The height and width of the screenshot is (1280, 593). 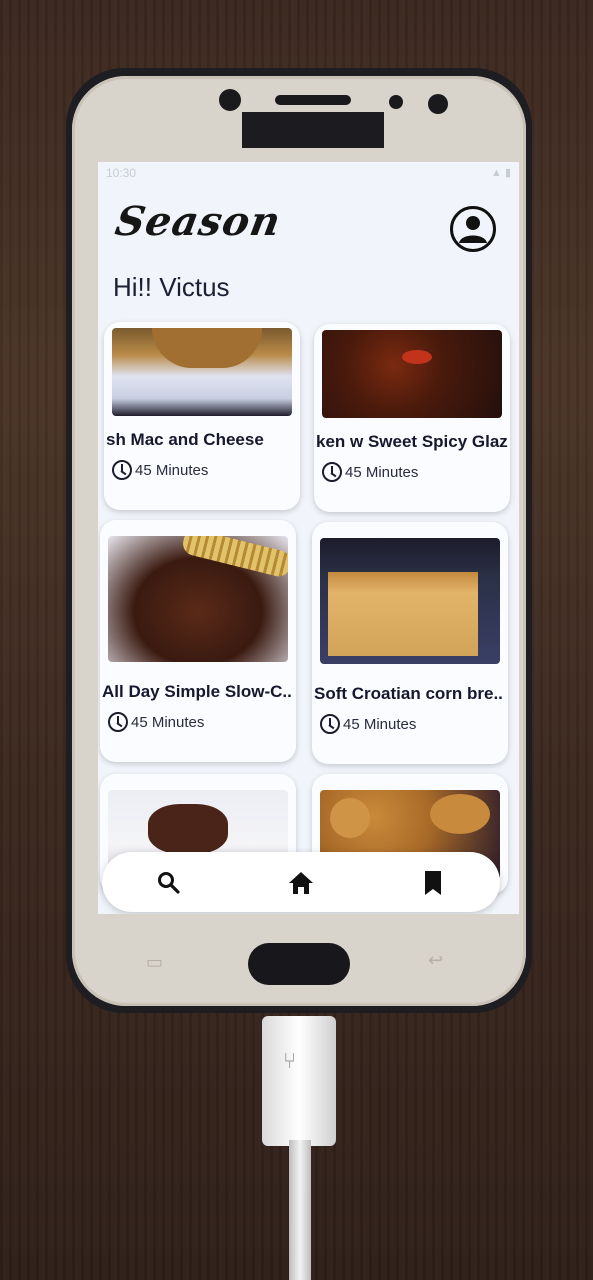 What do you see at coordinates (408, 693) in the screenshot?
I see `recipe-title: Soft Croatian corn bre..` at bounding box center [408, 693].